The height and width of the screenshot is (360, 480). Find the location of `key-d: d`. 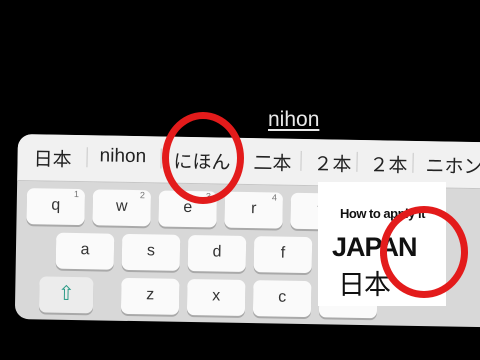

key-d: d is located at coordinates (217, 253).